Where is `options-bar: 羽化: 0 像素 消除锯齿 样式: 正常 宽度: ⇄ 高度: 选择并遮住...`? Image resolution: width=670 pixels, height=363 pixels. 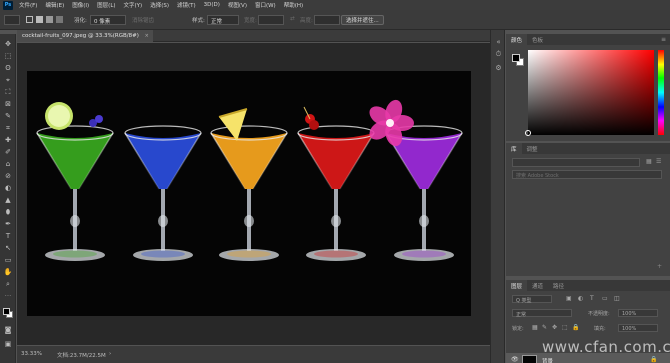 options-bar: 羽化: 0 像素 消除锯齿 样式: 正常 宽度: ⇄ 高度: 选择并遮住... is located at coordinates (335, 20).